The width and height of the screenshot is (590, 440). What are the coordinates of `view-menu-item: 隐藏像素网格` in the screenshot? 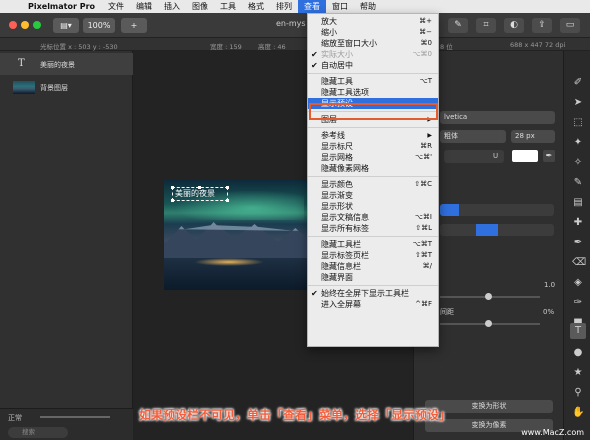 It's located at (373, 168).